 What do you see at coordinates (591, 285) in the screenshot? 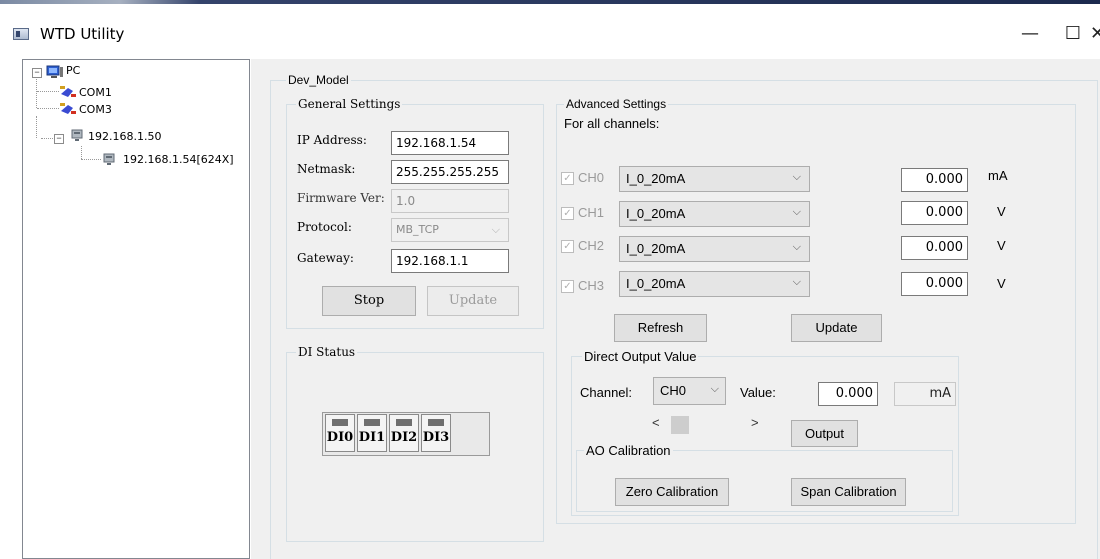
I see `ch3-label: CH3` at bounding box center [591, 285].